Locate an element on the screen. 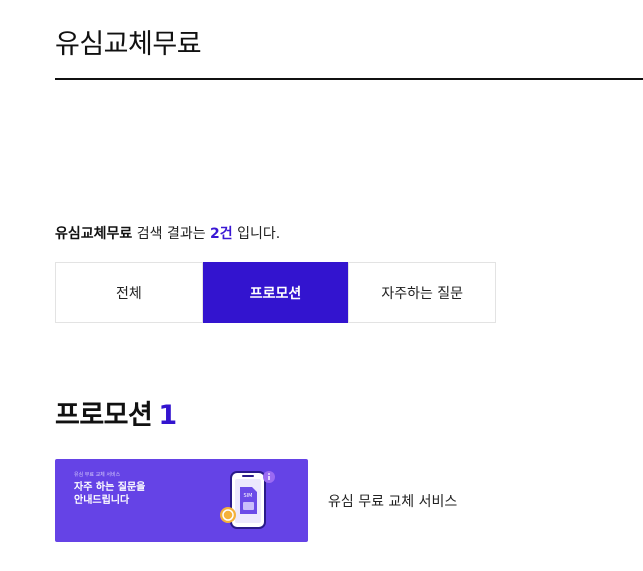  search-result-text-after: 입니다. is located at coordinates (256, 234).